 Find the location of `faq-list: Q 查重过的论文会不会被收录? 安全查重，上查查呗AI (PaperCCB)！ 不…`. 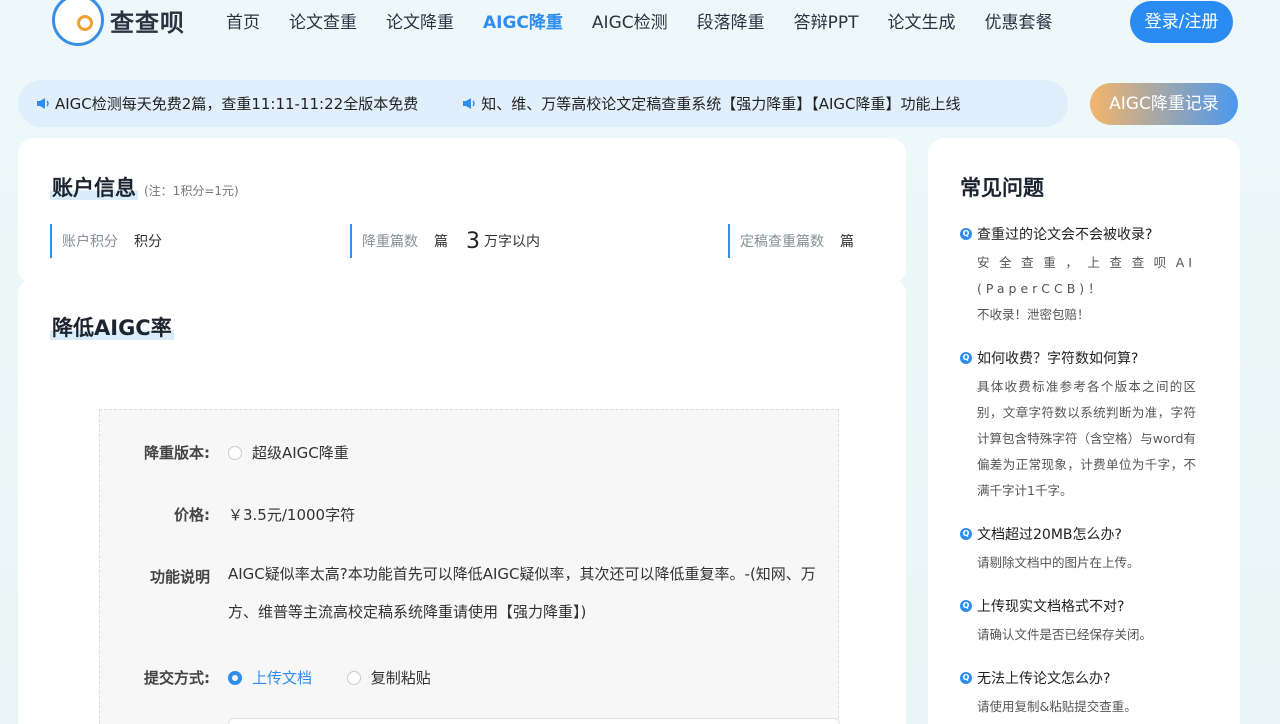

faq-list: Q 查重过的论文会不会被收录? 安全查重，上查查呗AI (PaperCCB)！ 不… is located at coordinates (1078, 474).